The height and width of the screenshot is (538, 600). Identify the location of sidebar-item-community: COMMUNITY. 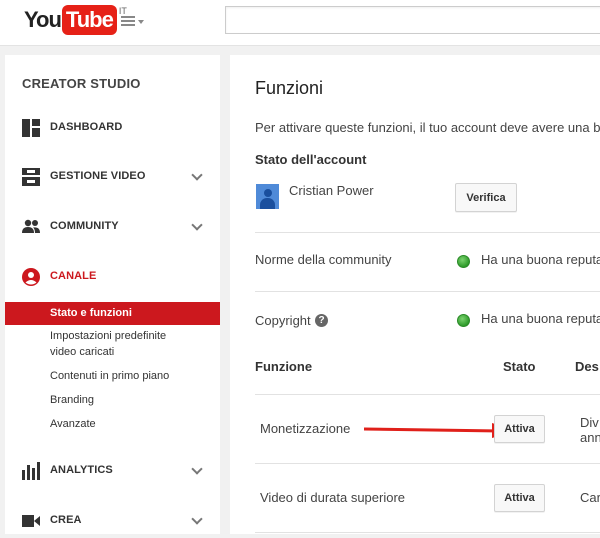
(112, 227).